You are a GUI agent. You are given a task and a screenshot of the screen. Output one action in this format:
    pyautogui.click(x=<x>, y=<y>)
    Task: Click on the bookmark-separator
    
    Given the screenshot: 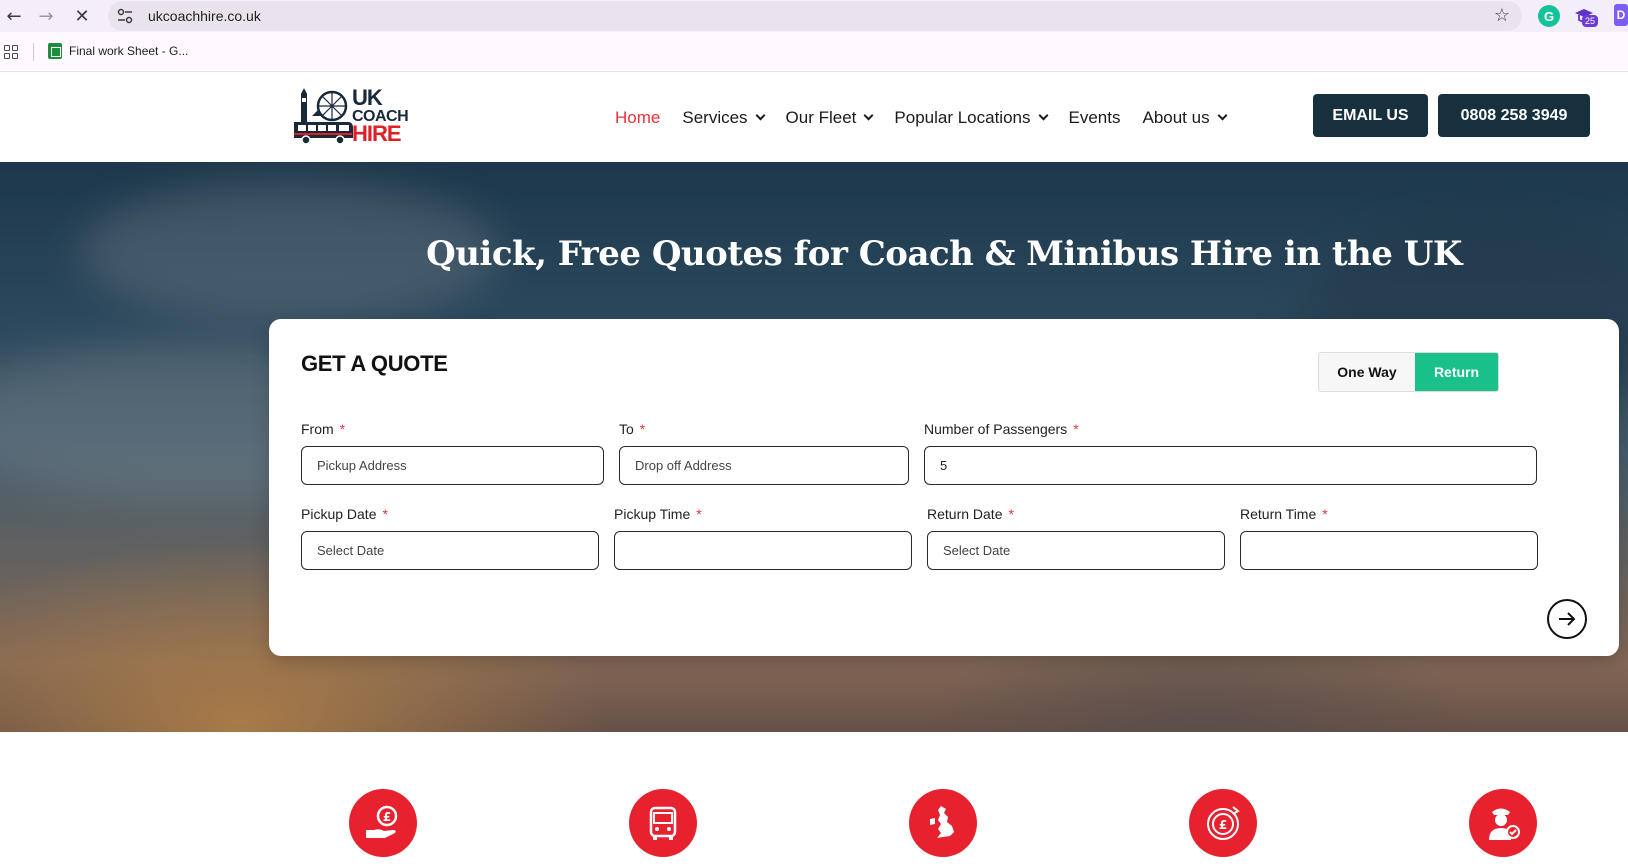 What is the action you would take?
    pyautogui.click(x=33, y=52)
    